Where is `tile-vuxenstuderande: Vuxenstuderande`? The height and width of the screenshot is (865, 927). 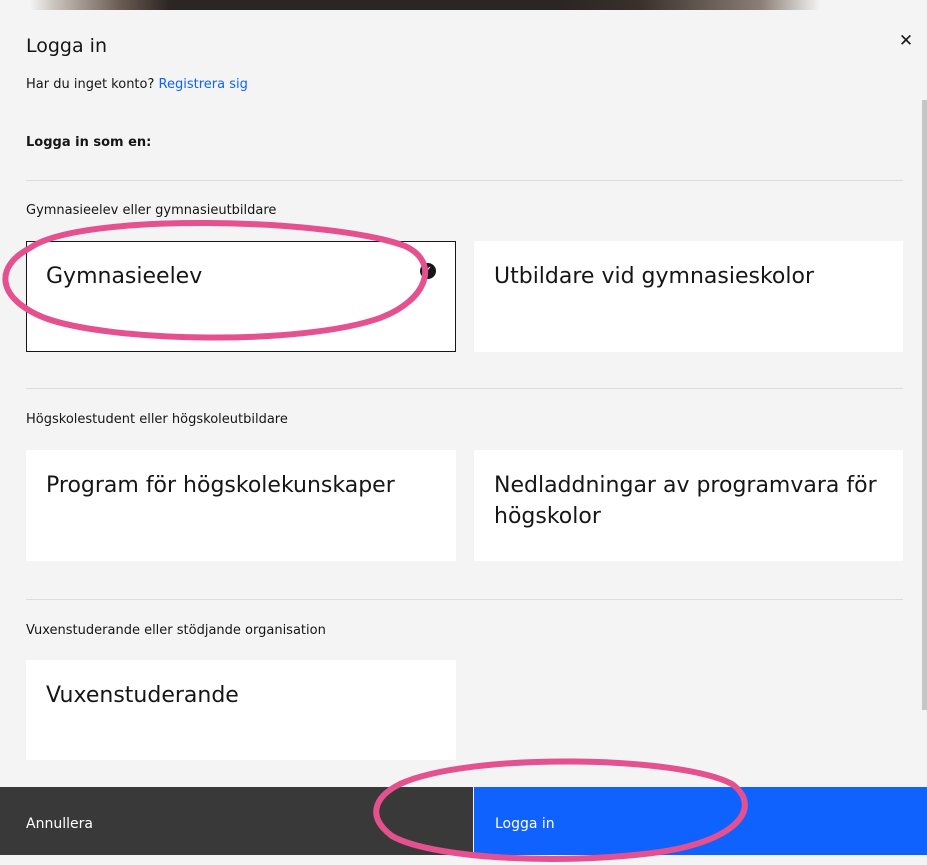 tile-vuxenstuderande: Vuxenstuderande is located at coordinates (241, 710).